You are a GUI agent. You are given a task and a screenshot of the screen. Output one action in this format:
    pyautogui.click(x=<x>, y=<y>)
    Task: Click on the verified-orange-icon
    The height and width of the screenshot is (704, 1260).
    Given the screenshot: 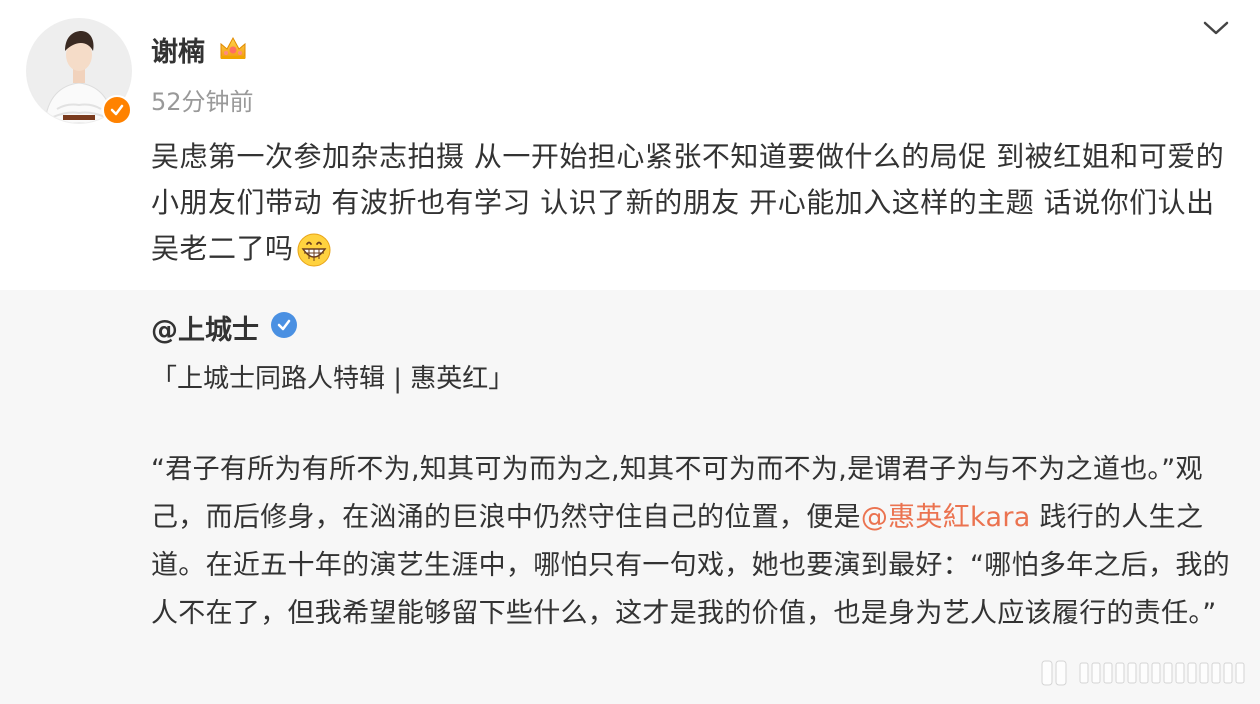 What is the action you would take?
    pyautogui.click(x=117, y=110)
    